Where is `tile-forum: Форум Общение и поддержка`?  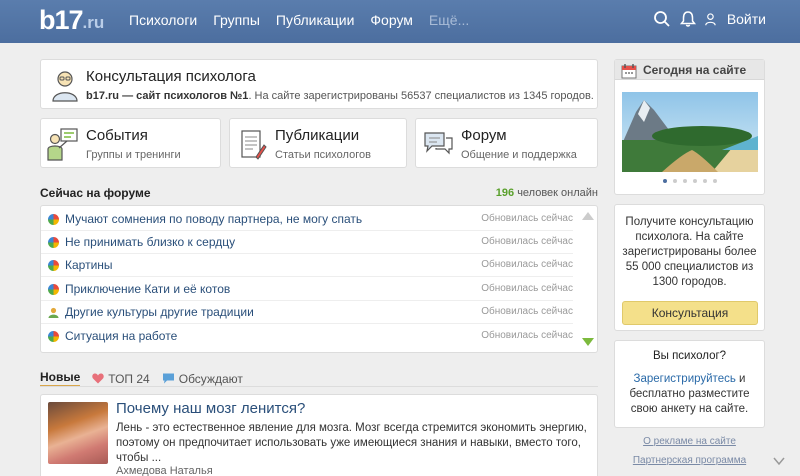 tile-forum: Форум Общение и поддержка is located at coordinates (506, 143).